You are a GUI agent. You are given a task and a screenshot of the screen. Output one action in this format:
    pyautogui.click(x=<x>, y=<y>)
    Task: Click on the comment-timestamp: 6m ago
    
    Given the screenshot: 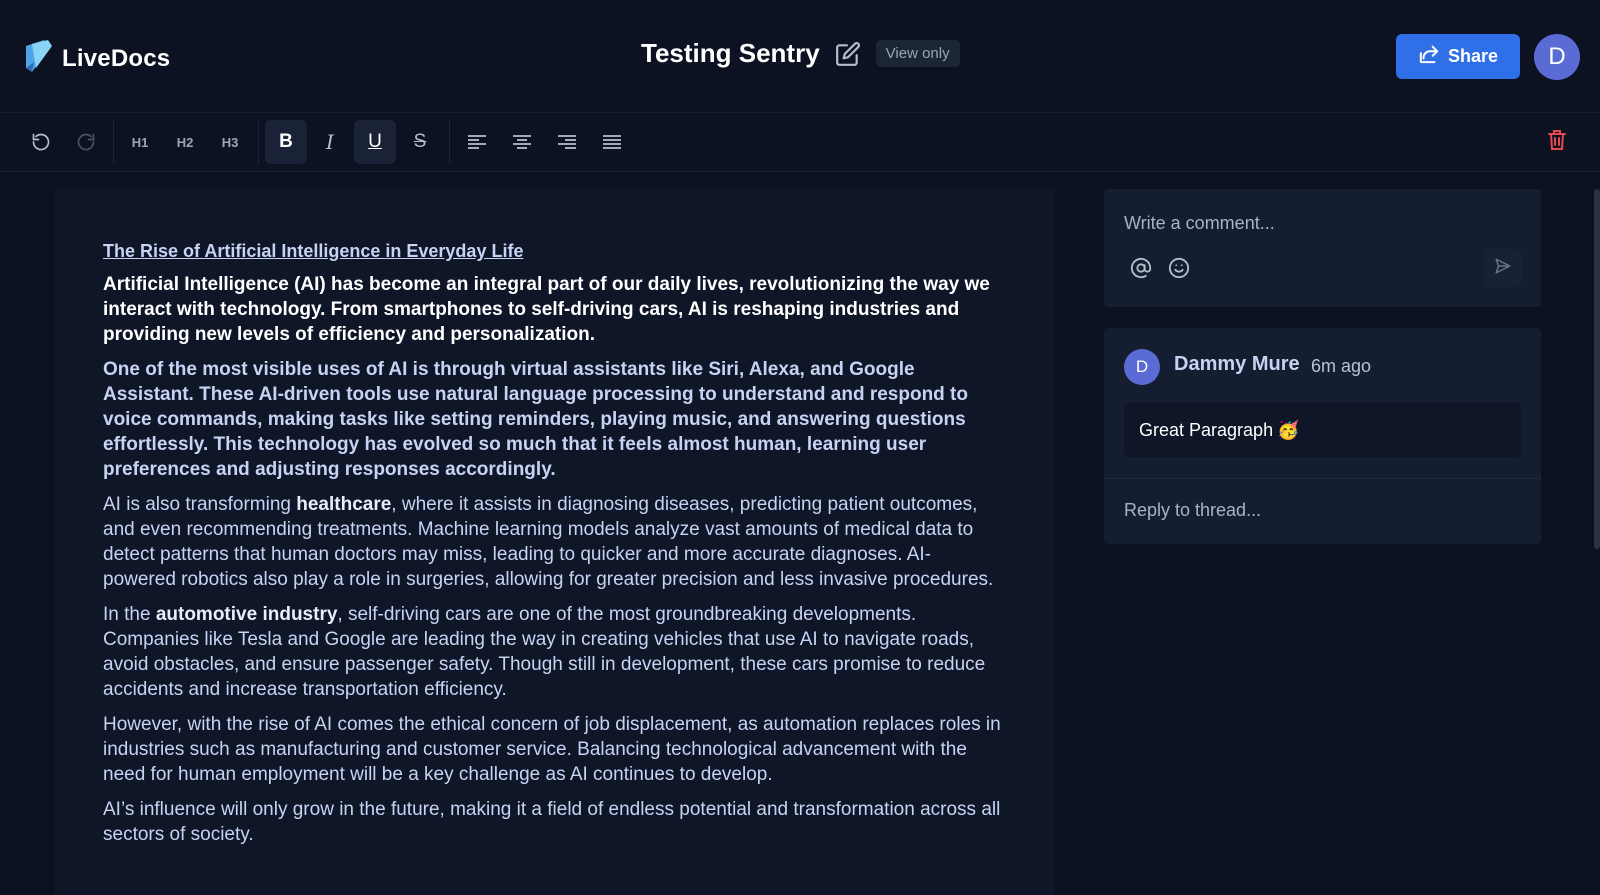 What is the action you would take?
    pyautogui.click(x=1341, y=366)
    